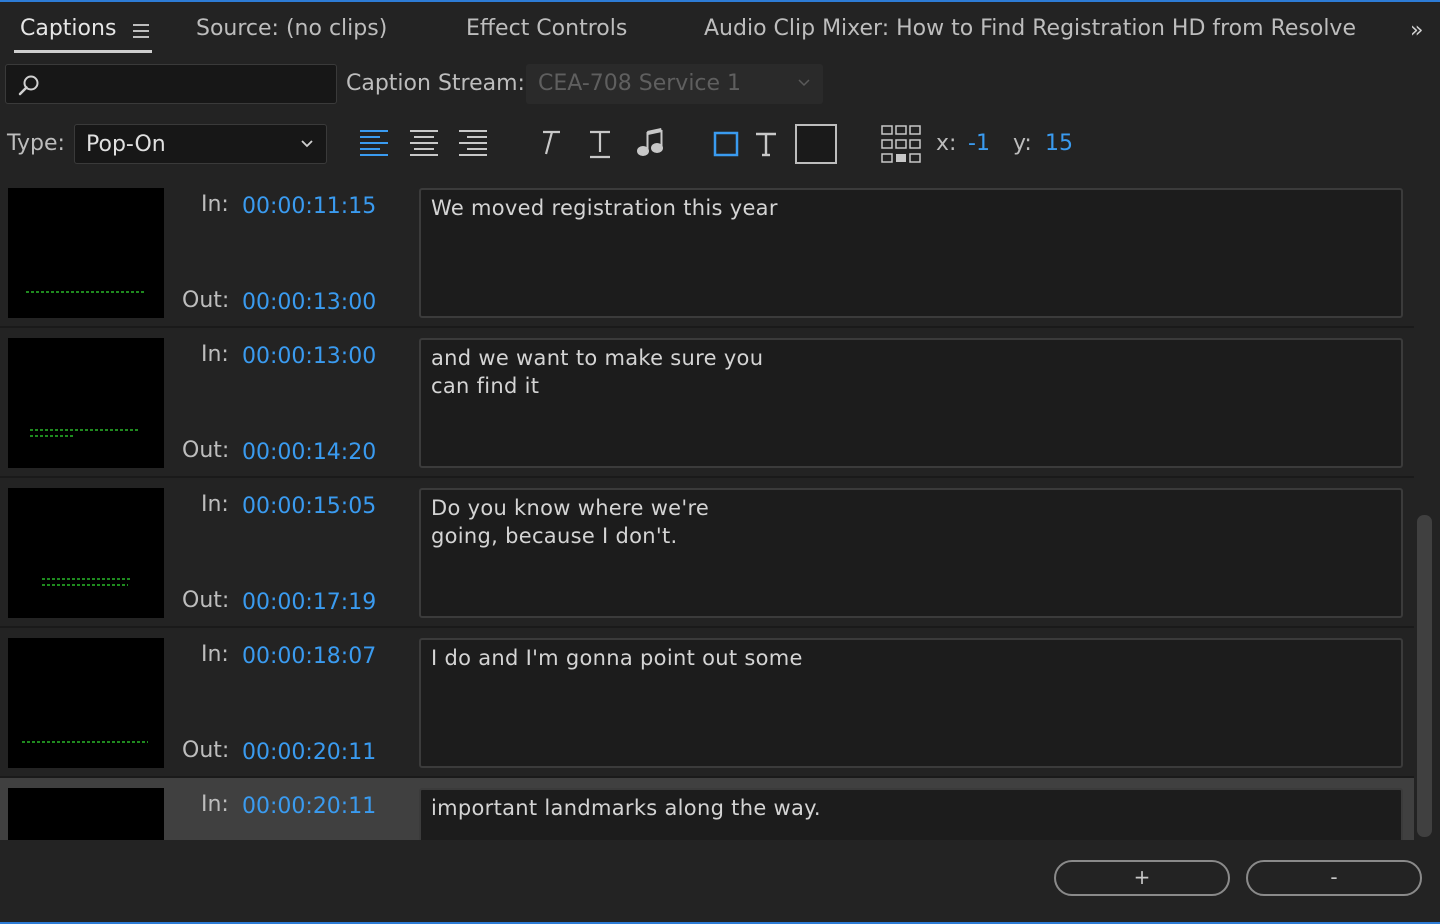  I want to click on out-timecode: 00:00:13:00, so click(309, 302).